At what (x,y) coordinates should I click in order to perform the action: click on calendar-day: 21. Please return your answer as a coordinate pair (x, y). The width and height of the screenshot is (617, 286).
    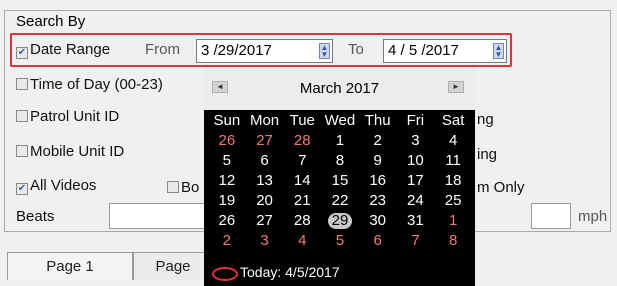
    Looking at the image, I should click on (302, 200).